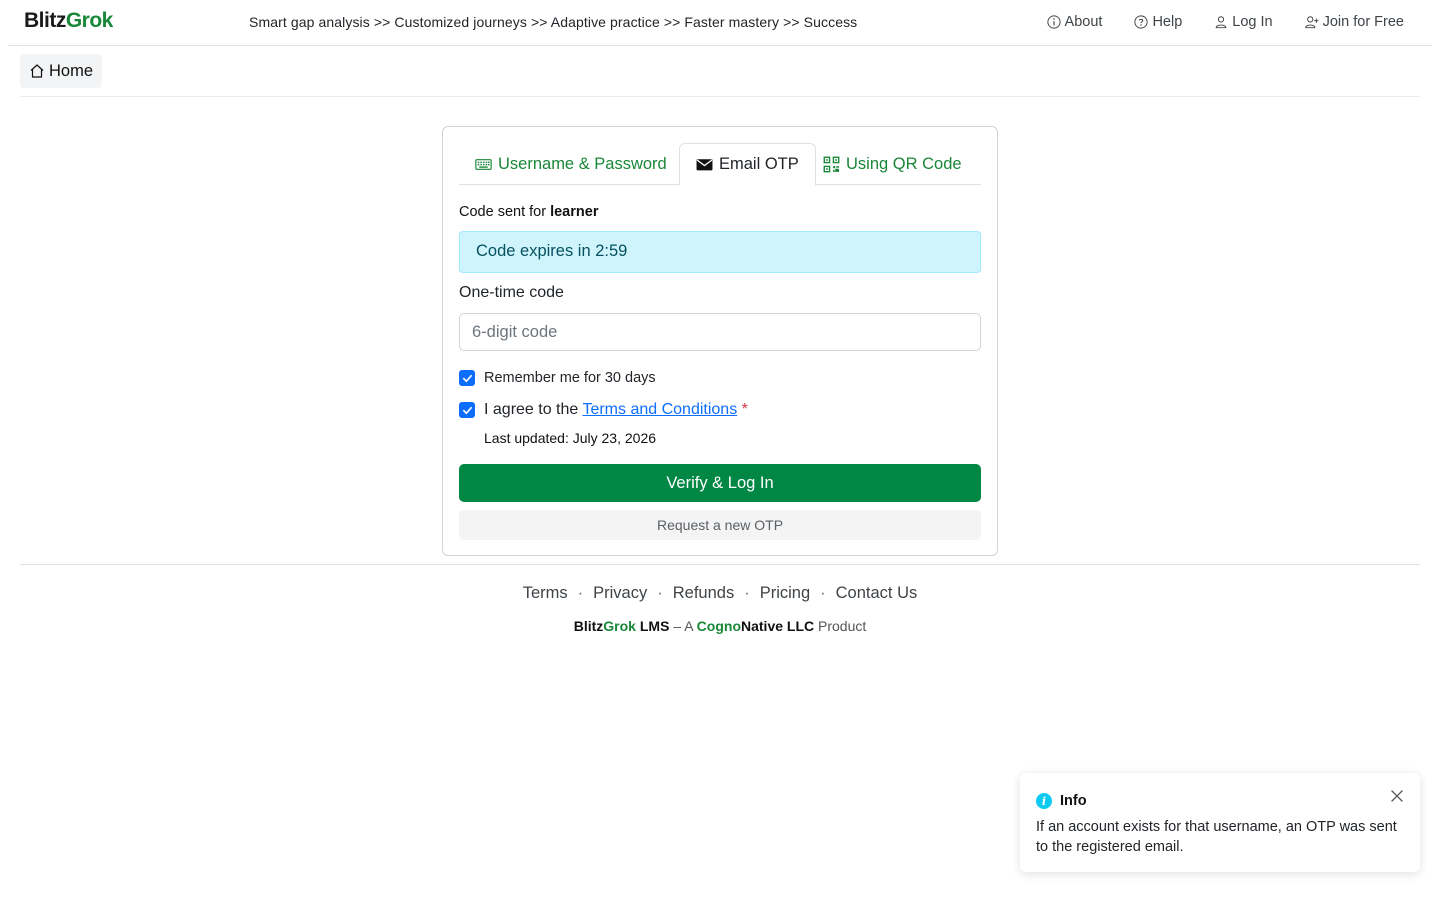 The width and height of the screenshot is (1440, 900). I want to click on tab-email-otp: Email OTP, so click(747, 164).